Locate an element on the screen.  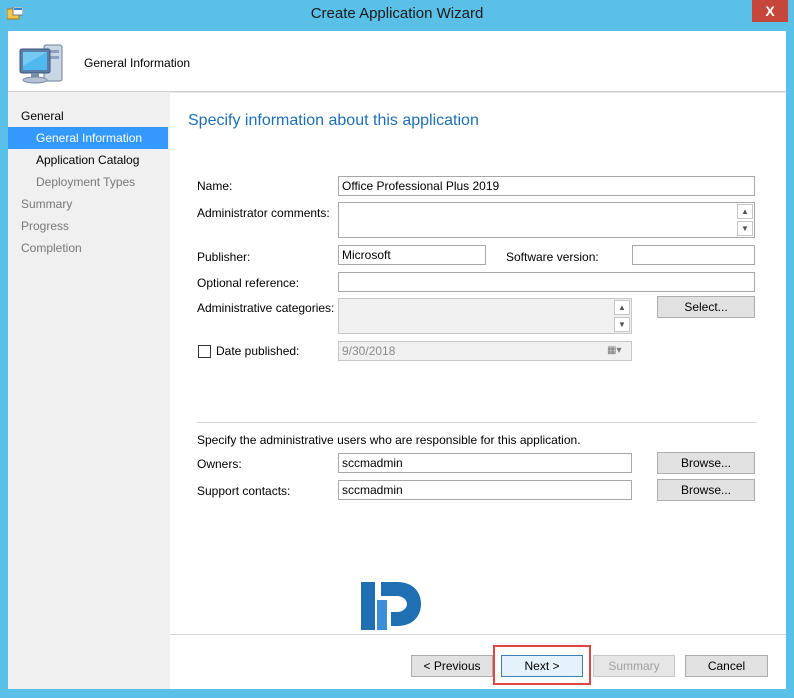
nav-item-summary: Summary is located at coordinates (88, 204).